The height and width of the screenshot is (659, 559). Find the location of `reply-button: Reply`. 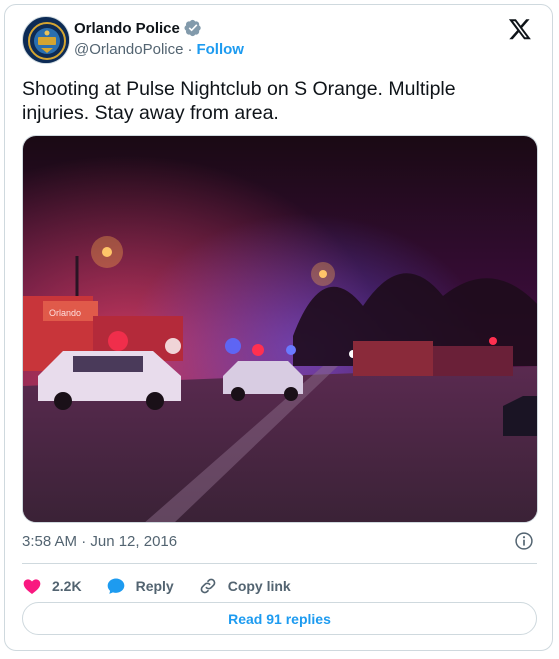

reply-button: Reply is located at coordinates (140, 586).